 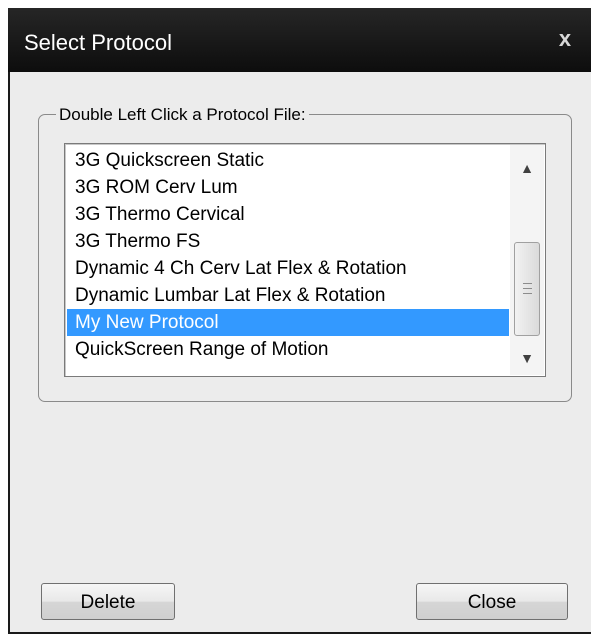 I want to click on list-item: Dynamic Lumbar Lat Flex & Rotation, so click(x=288, y=295).